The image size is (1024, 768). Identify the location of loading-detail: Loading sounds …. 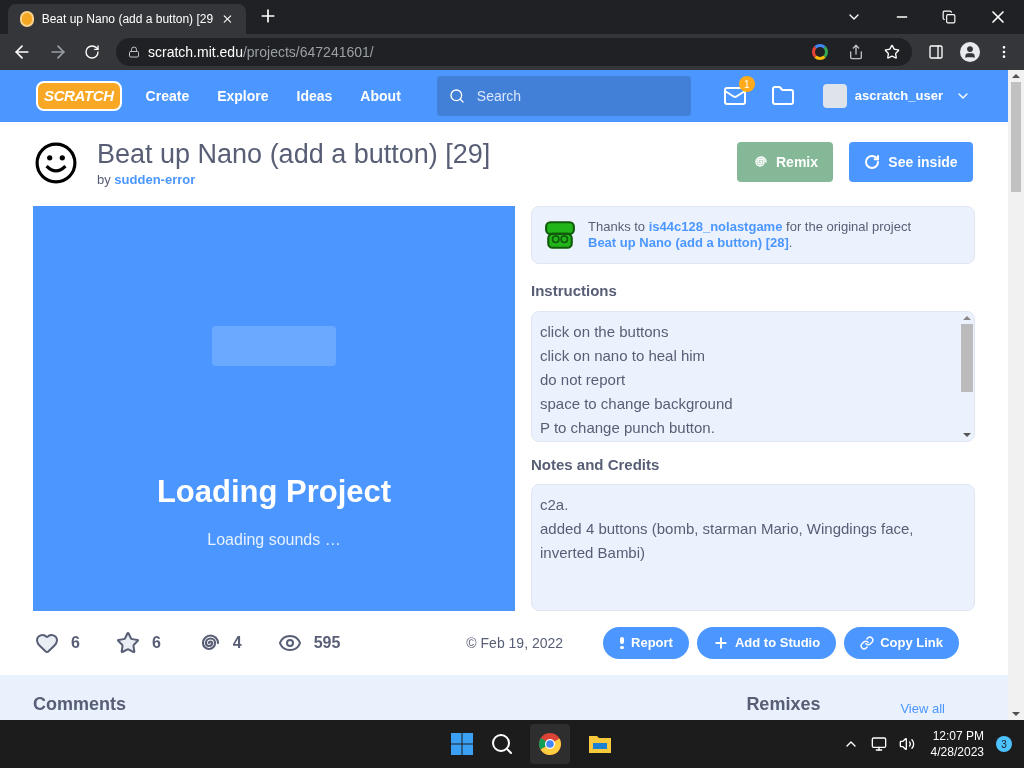
(274, 539).